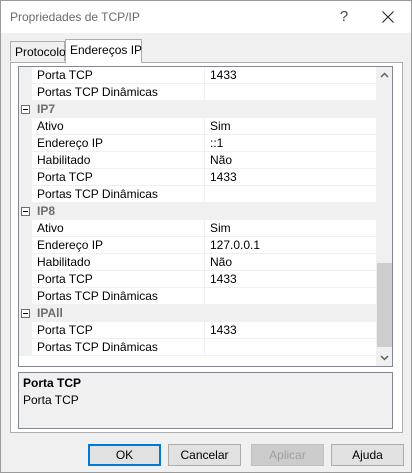 The image size is (412, 473). Describe the element at coordinates (51, 400) in the screenshot. I see `description-text: Porta TCP` at that location.